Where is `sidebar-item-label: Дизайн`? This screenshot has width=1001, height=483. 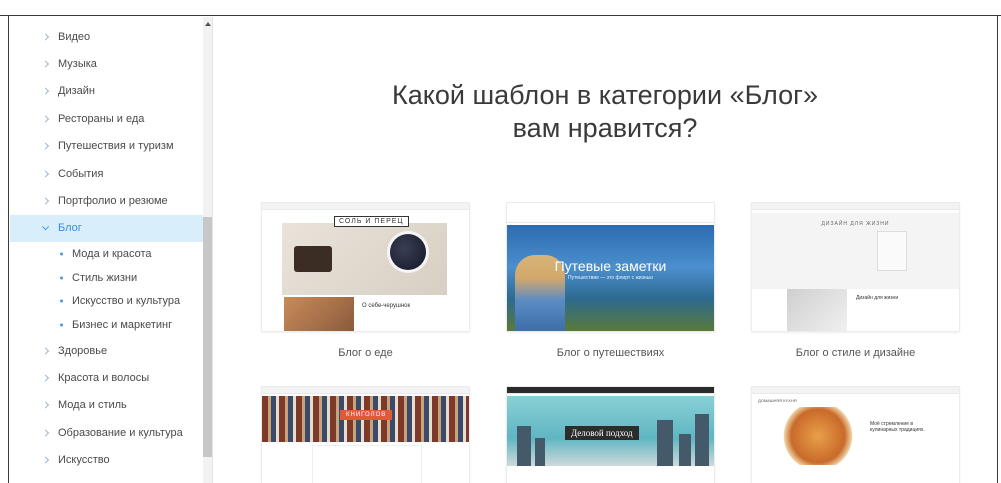 sidebar-item-label: Дизайн is located at coordinates (76, 91).